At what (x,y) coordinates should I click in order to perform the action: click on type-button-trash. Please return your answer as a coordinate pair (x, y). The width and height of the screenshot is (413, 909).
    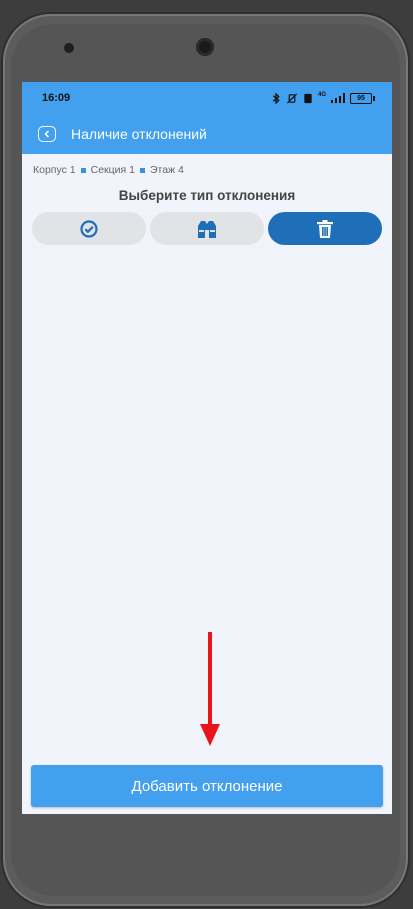
    Looking at the image, I should click on (325, 228).